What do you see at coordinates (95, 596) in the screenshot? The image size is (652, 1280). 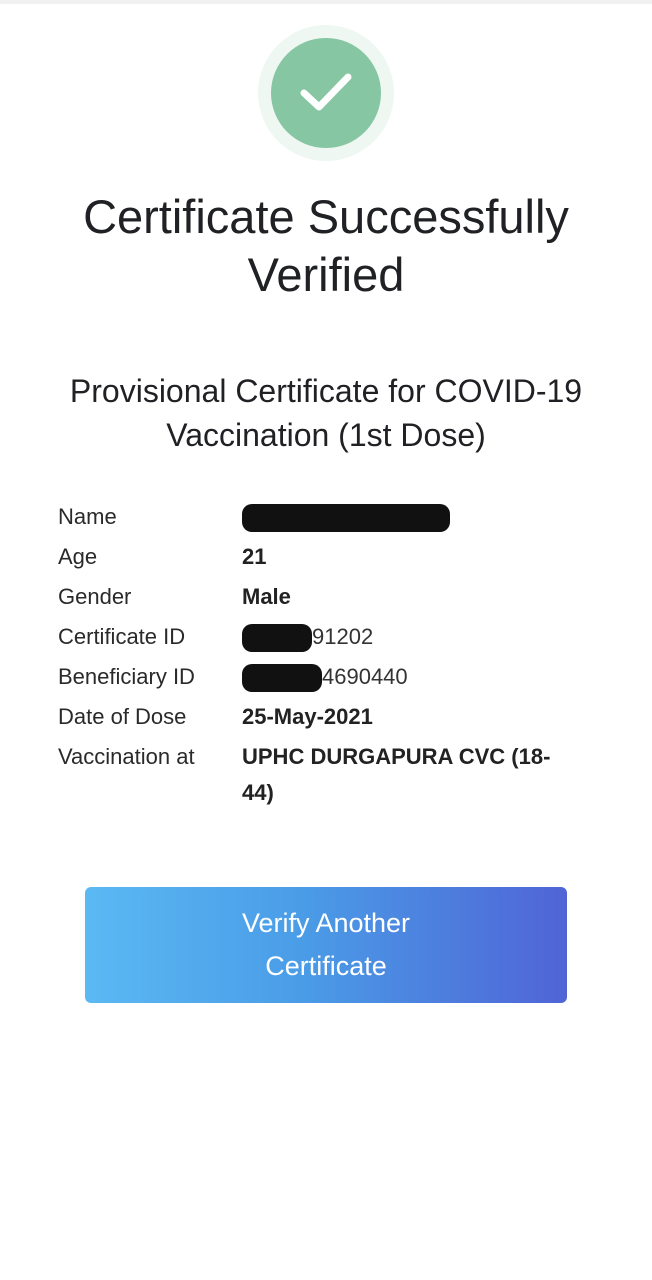 I see `detail-label: Gender` at bounding box center [95, 596].